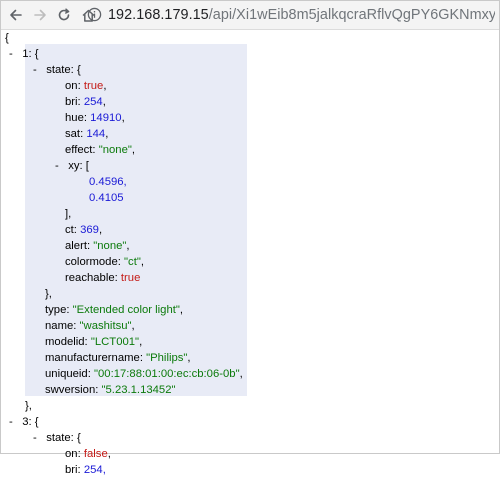 The height and width of the screenshot is (478, 500). I want to click on json-value: "Extended color light", so click(126, 310).